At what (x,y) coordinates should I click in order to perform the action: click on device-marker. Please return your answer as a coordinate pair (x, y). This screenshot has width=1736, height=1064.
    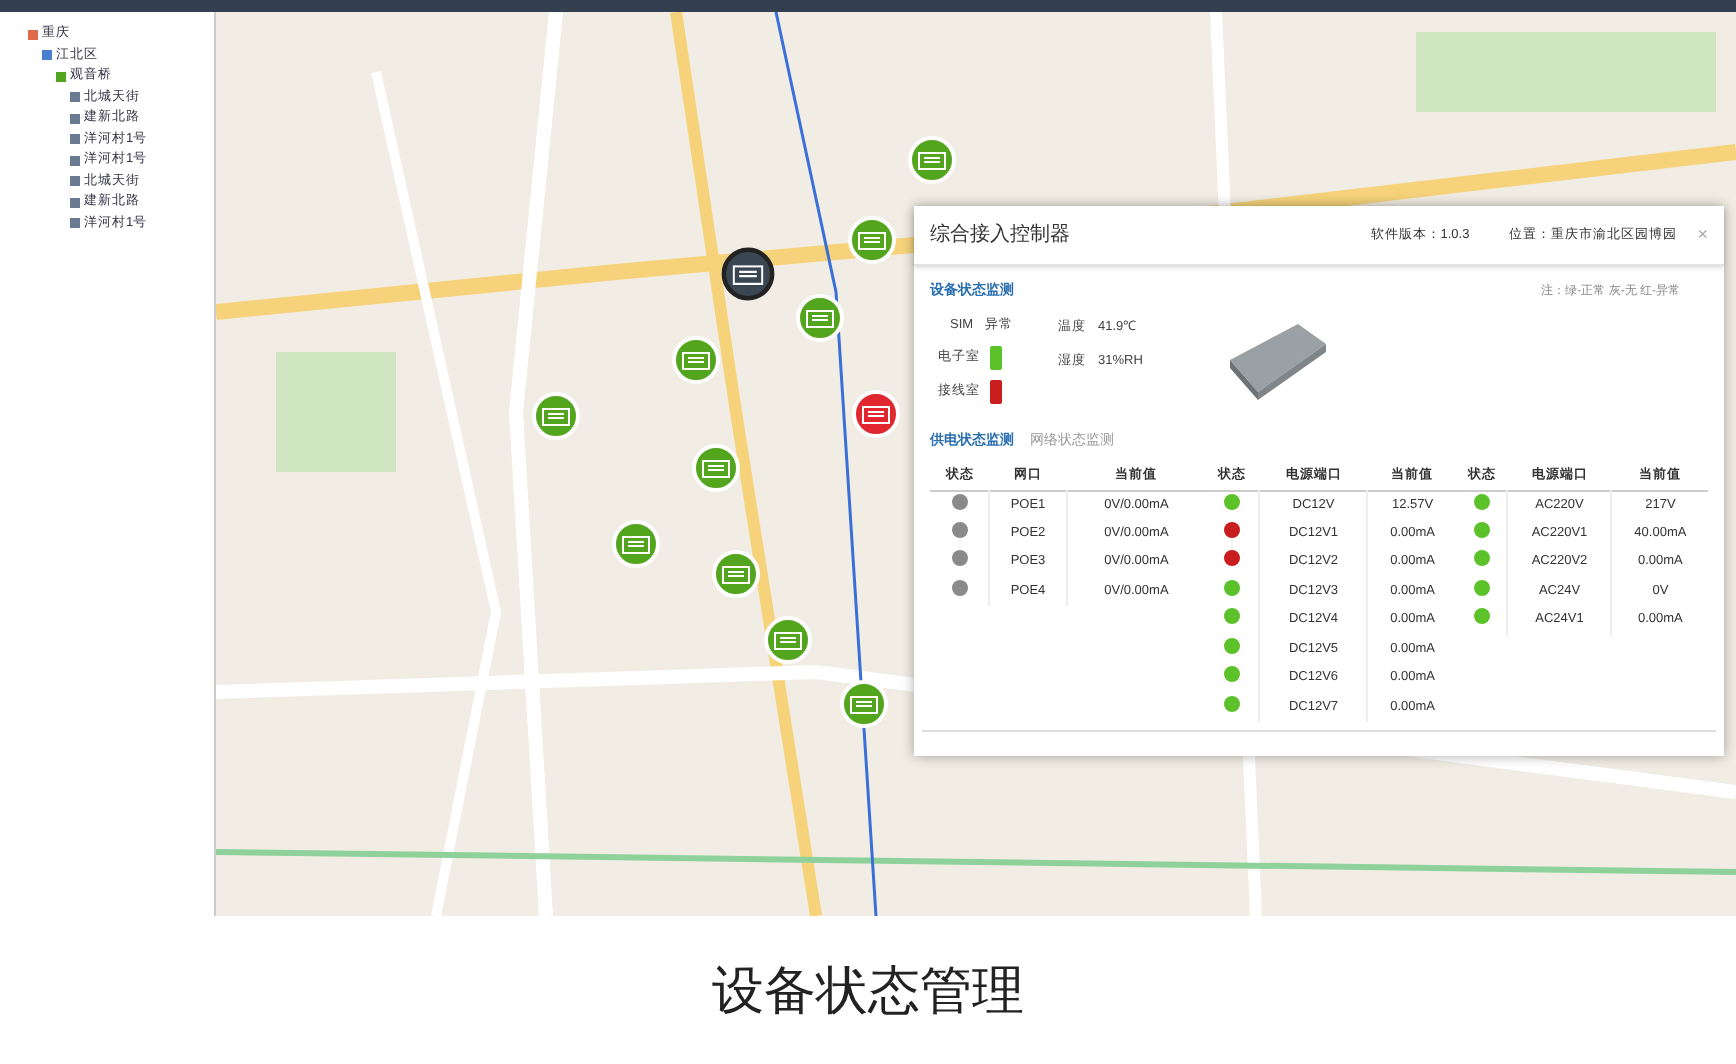
    Looking at the image, I should click on (748, 274).